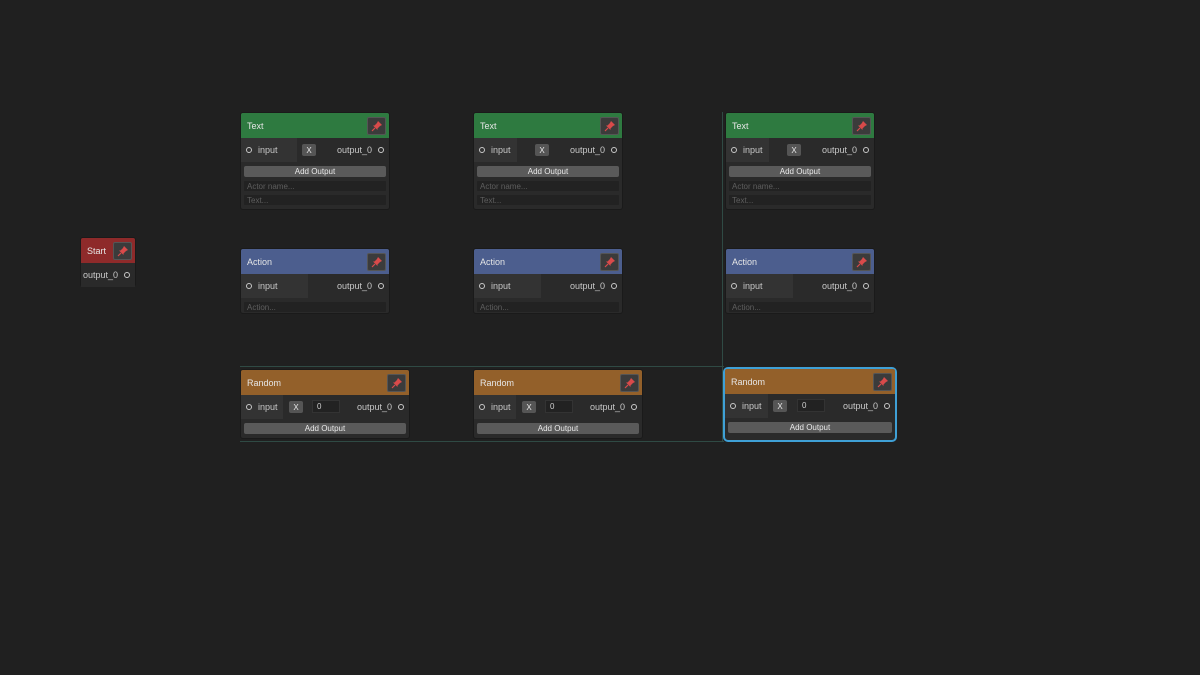 The height and width of the screenshot is (675, 1200). What do you see at coordinates (482, 441) in the screenshot?
I see `alignment-guide-horizontal-bottom` at bounding box center [482, 441].